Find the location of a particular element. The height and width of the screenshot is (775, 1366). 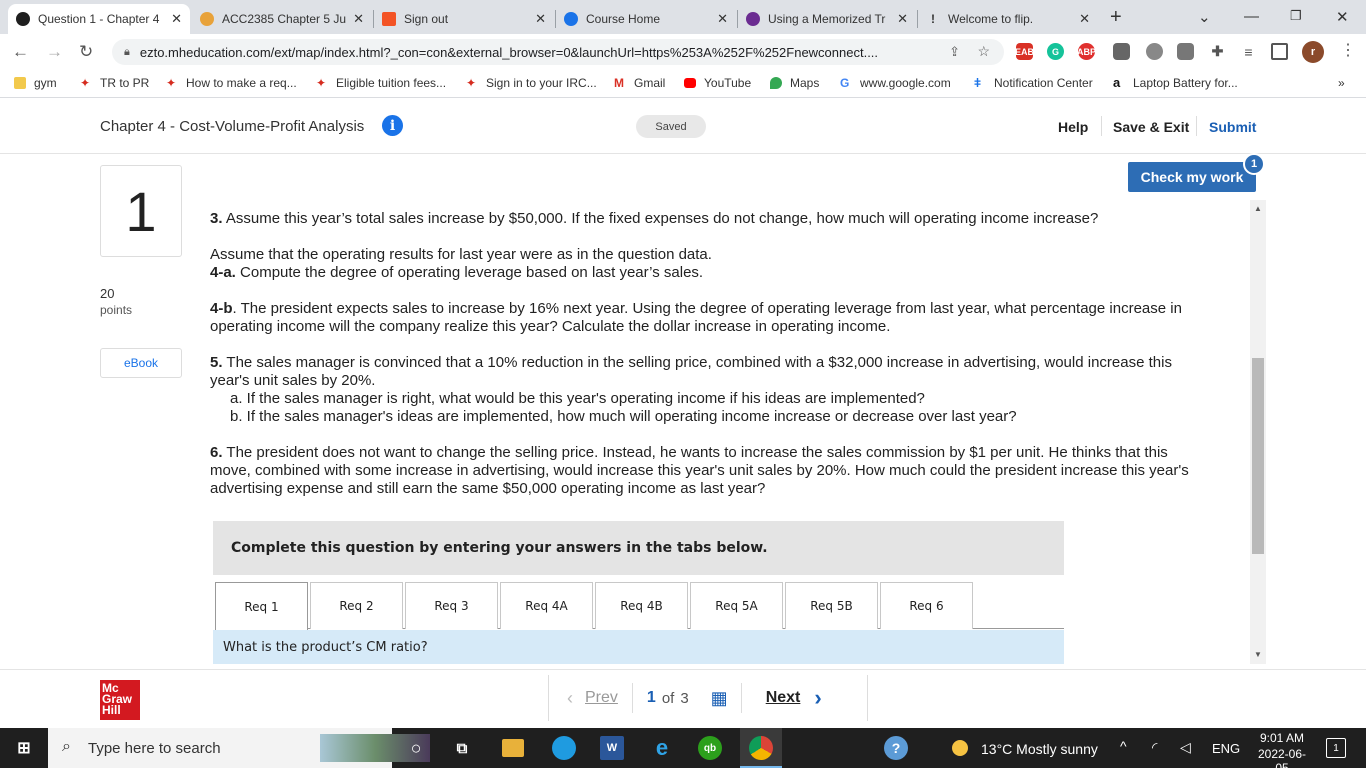

submit-button: Submit is located at coordinates (1232, 127).